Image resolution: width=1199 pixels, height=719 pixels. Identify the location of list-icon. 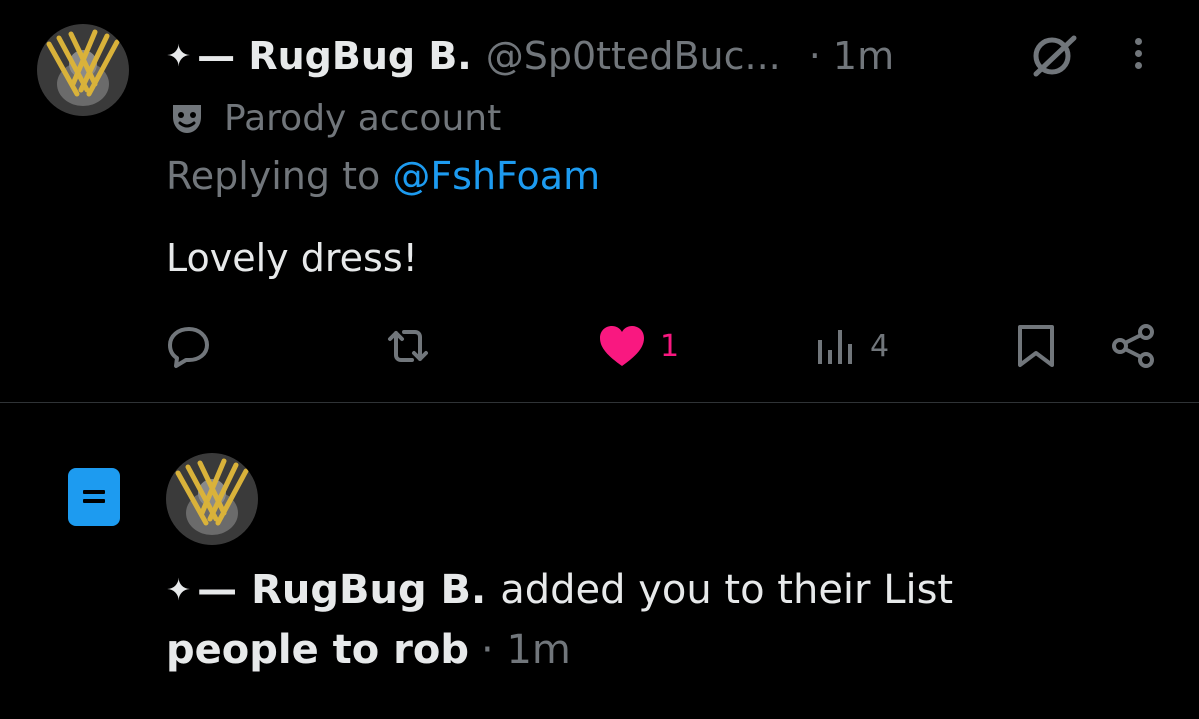
(94, 499).